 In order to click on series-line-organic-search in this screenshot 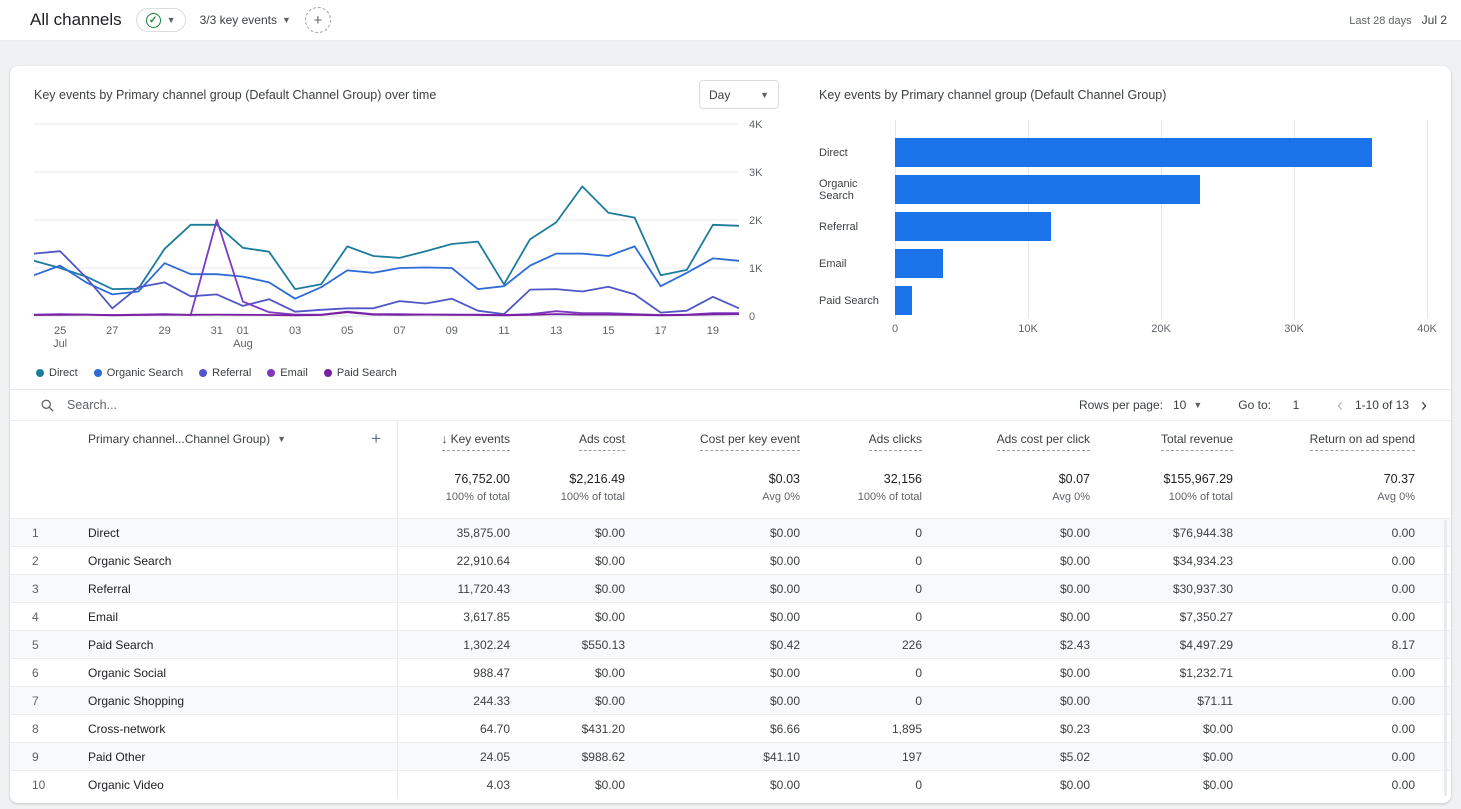, I will do `click(386, 272)`.